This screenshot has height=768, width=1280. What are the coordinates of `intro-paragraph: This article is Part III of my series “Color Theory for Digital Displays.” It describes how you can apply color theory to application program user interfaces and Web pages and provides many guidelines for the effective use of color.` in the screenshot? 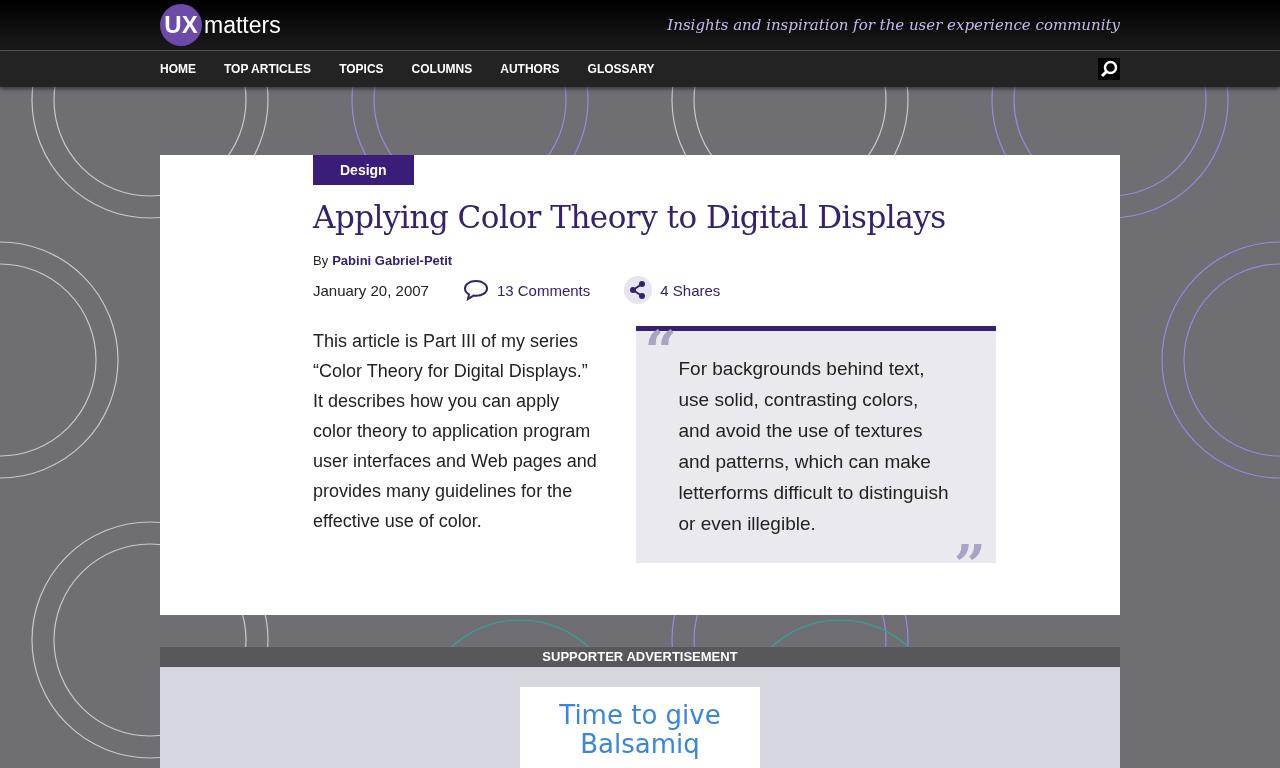 It's located at (455, 431).